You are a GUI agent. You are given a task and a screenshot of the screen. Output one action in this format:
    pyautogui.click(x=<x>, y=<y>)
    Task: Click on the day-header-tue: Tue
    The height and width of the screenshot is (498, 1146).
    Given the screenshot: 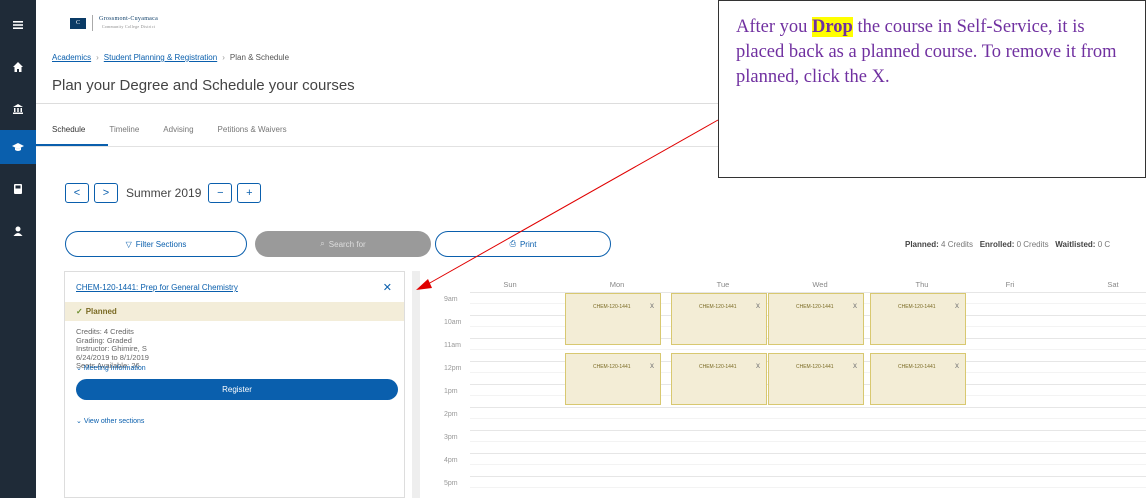 What is the action you would take?
    pyautogui.click(x=723, y=284)
    